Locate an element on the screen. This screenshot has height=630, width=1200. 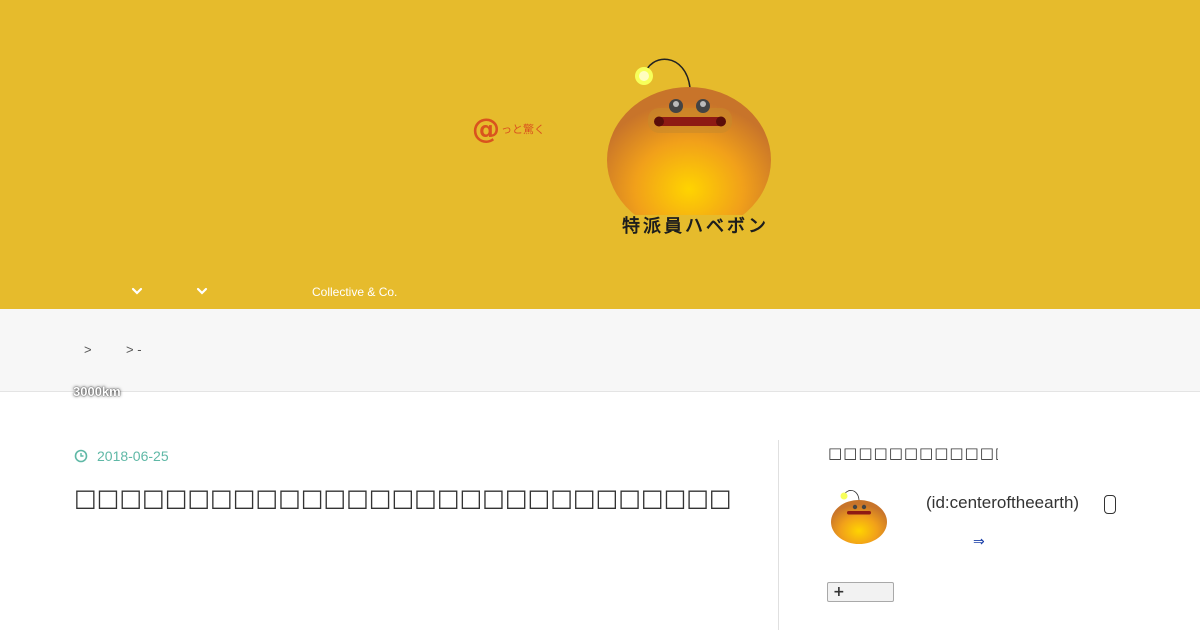
post-title: □□□□□□□□□□□□□□□□□□□□□□□□□□□□□ is located at coordinates (414, 498).